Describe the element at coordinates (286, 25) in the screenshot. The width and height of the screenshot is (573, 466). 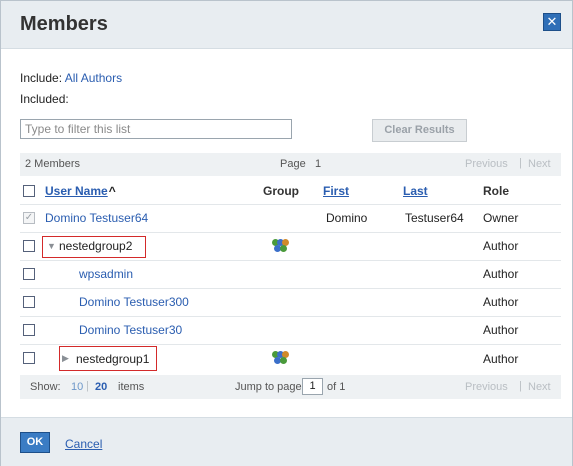
I see `dialog-header: Members ✕` at that location.